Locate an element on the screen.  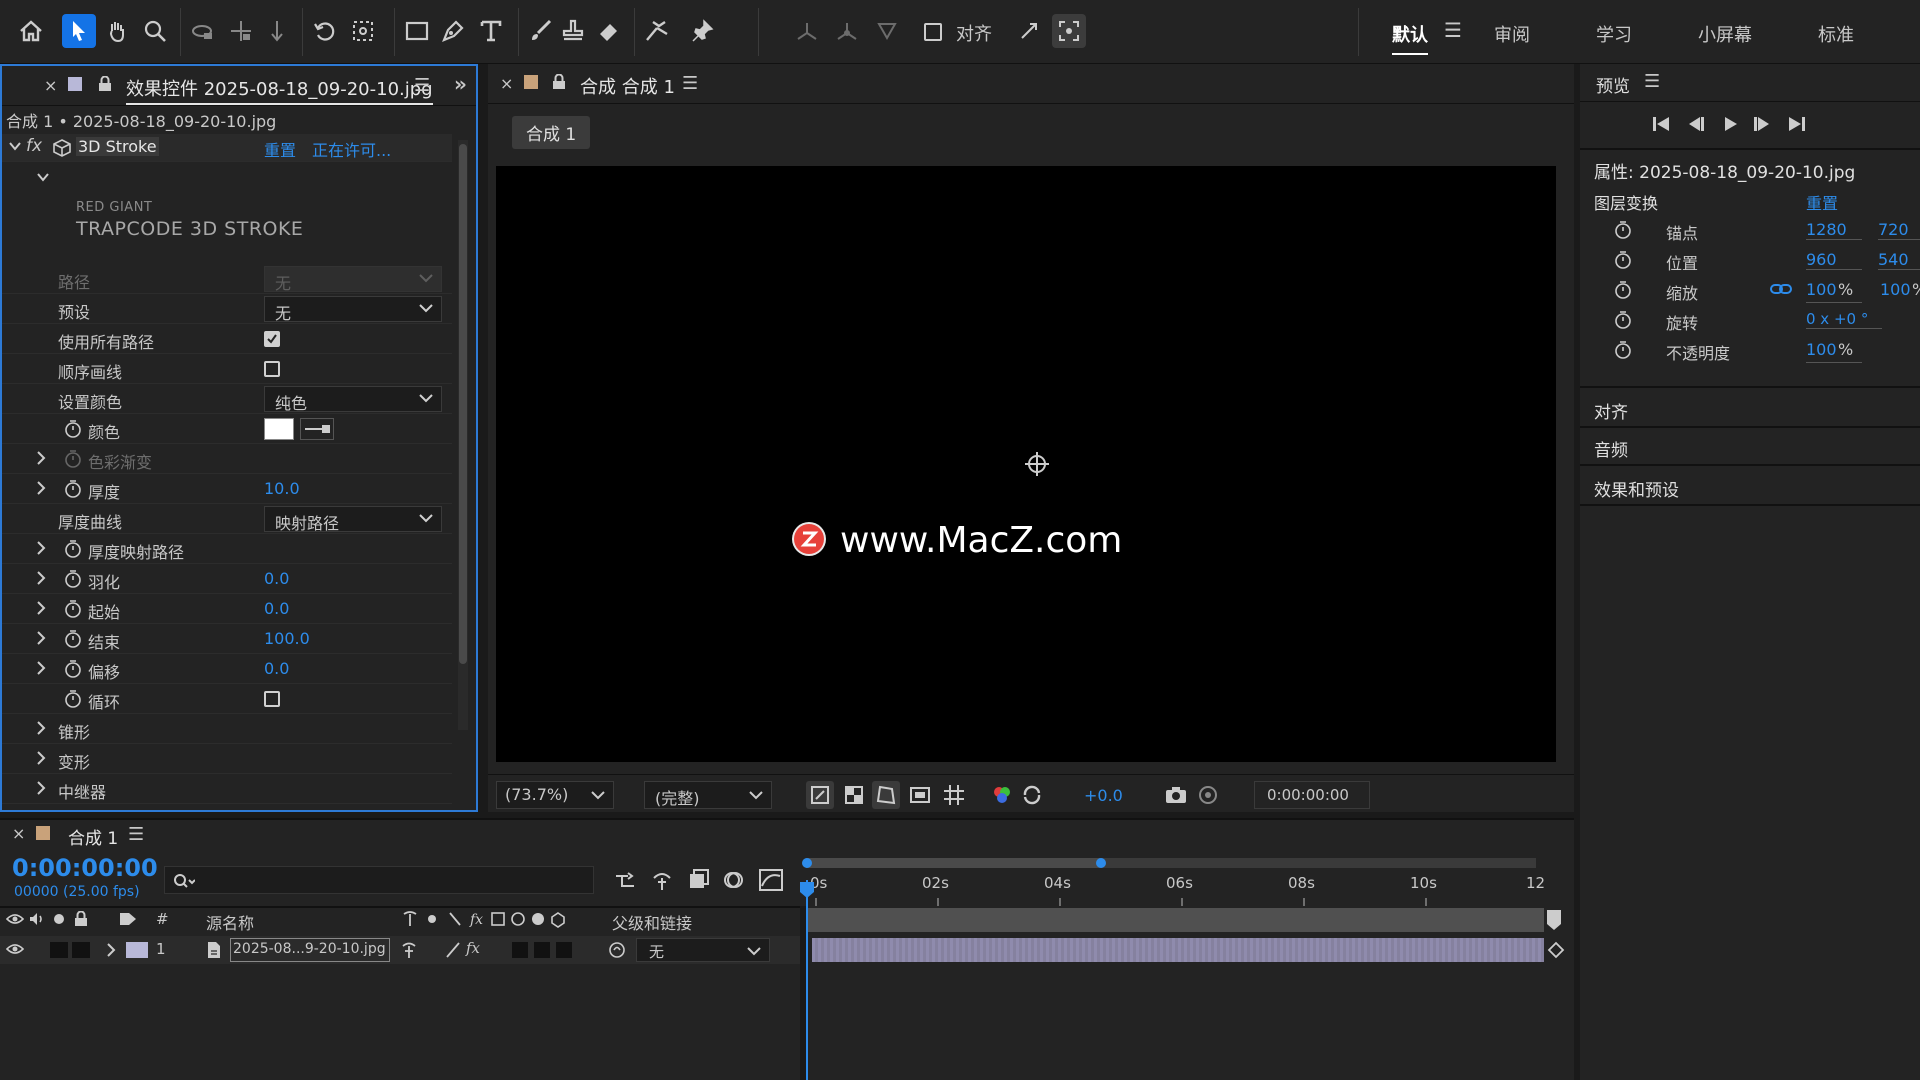
rotation-tool-icon is located at coordinates (325, 31).